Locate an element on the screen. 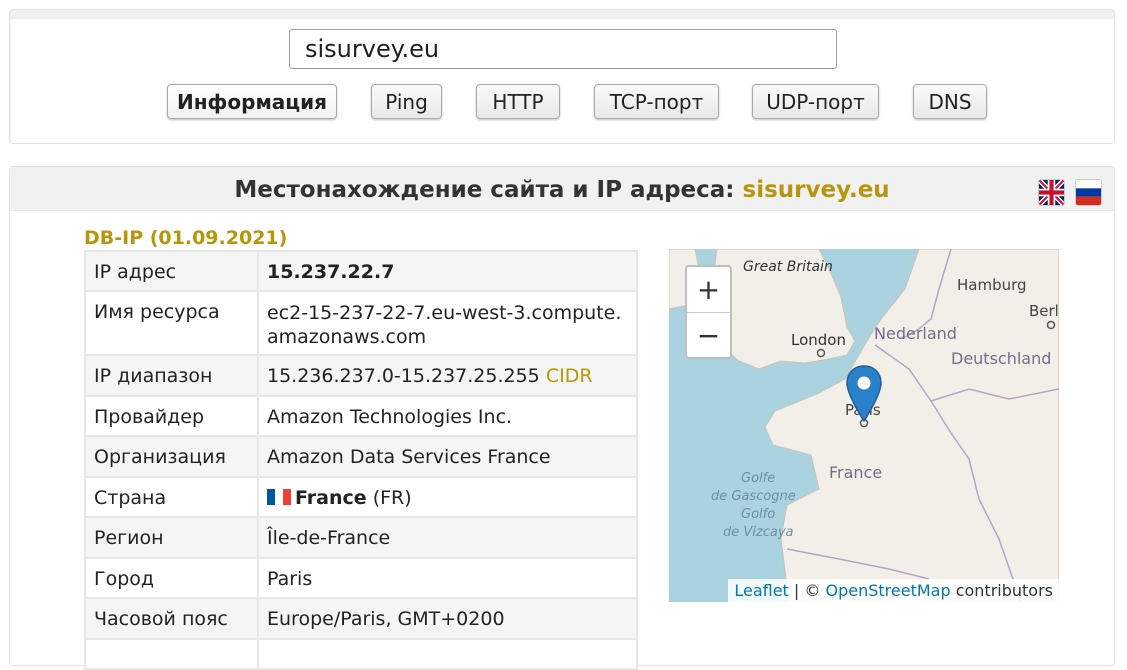 The image size is (1127, 670). ip-range-value: 15.236.237.0-15.237.25.255 is located at coordinates (403, 376).